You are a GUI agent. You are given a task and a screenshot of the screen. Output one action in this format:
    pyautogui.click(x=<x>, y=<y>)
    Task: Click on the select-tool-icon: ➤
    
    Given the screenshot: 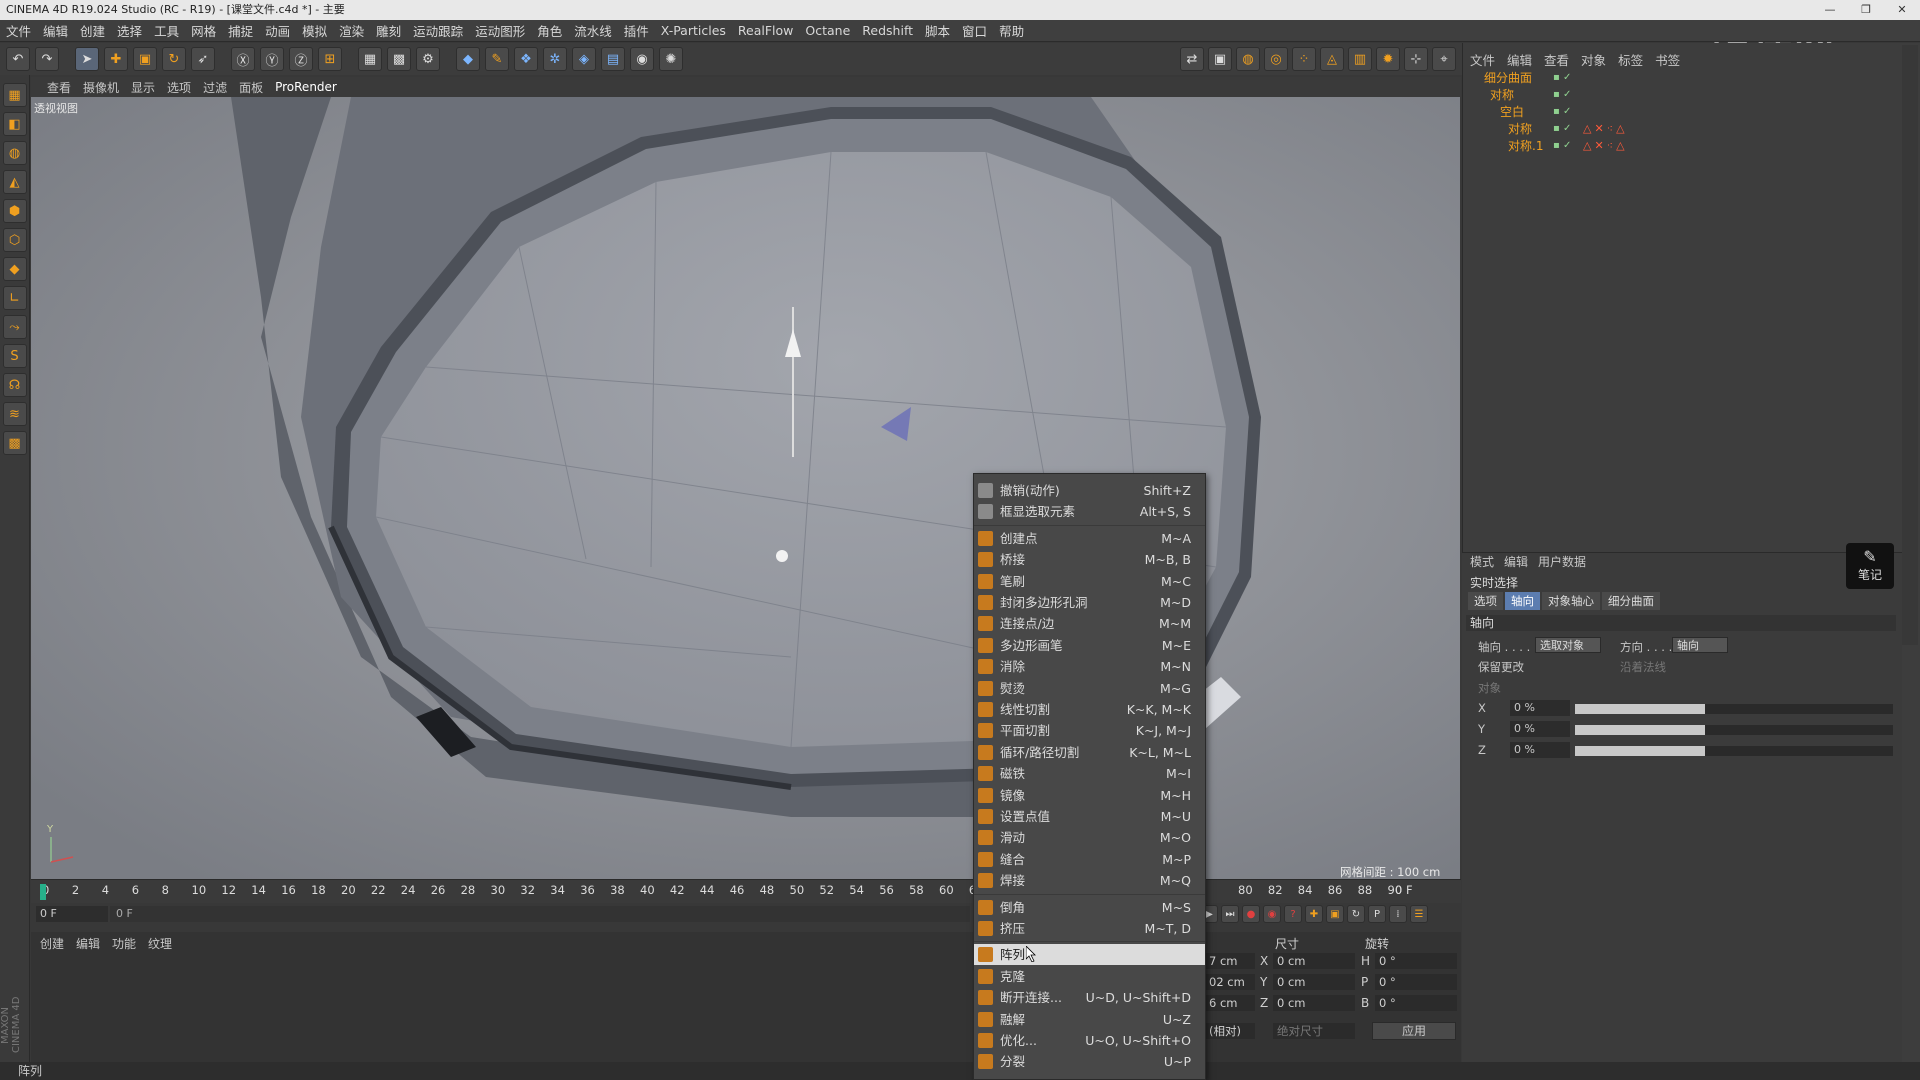 What is the action you would take?
    pyautogui.click(x=87, y=59)
    